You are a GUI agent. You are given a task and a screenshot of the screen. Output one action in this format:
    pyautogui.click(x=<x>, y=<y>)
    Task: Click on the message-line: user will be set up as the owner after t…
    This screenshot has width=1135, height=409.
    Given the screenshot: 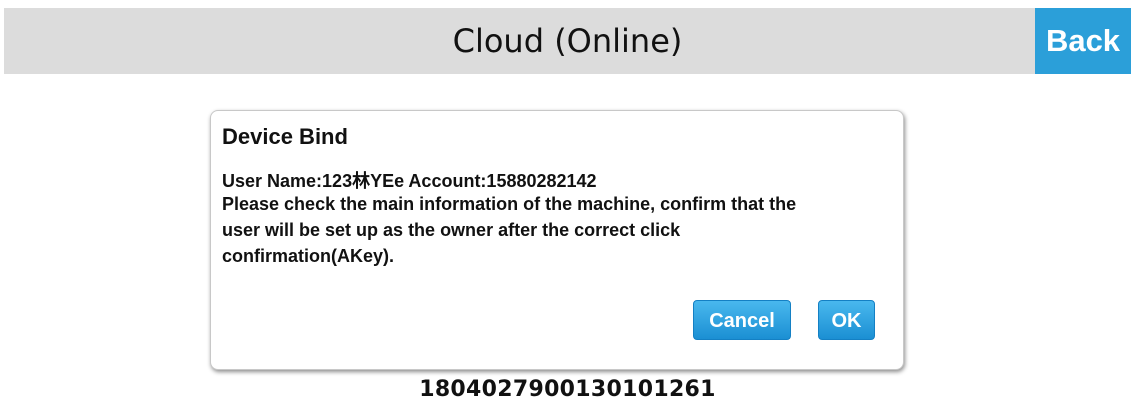 What is the action you would take?
    pyautogui.click(x=451, y=230)
    